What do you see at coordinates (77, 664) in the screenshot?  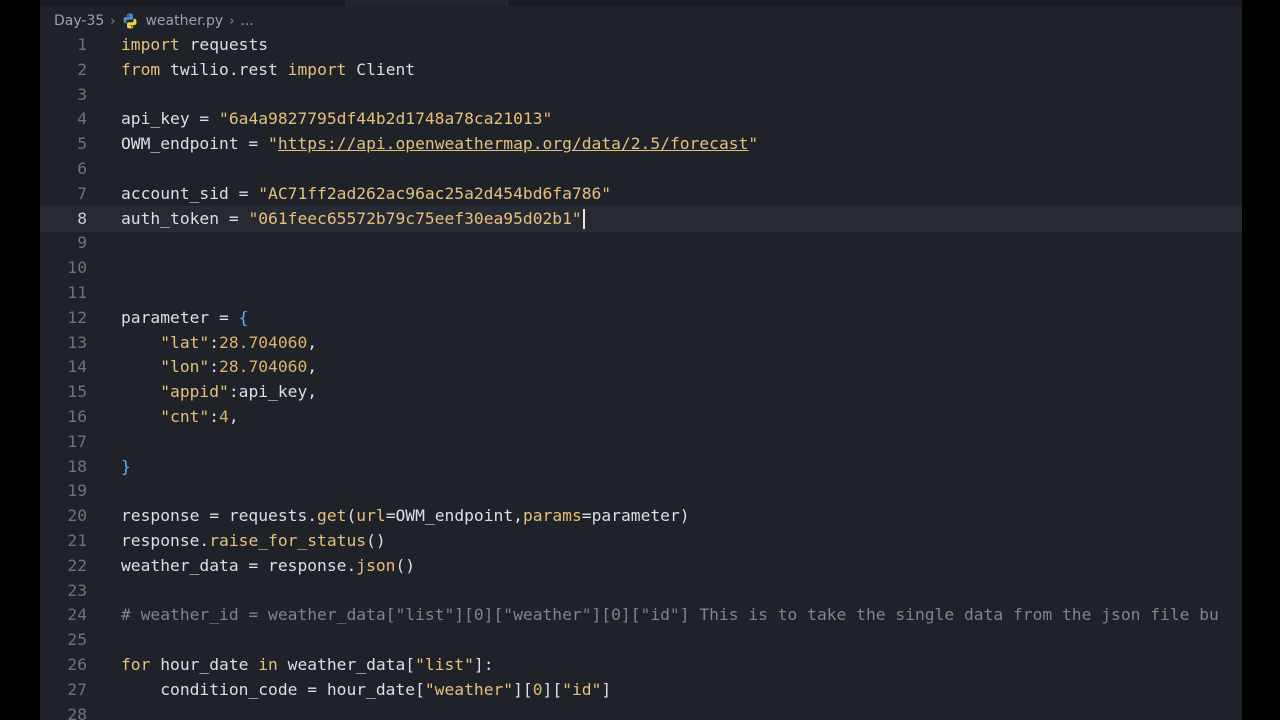 I see `line-number: 26` at bounding box center [77, 664].